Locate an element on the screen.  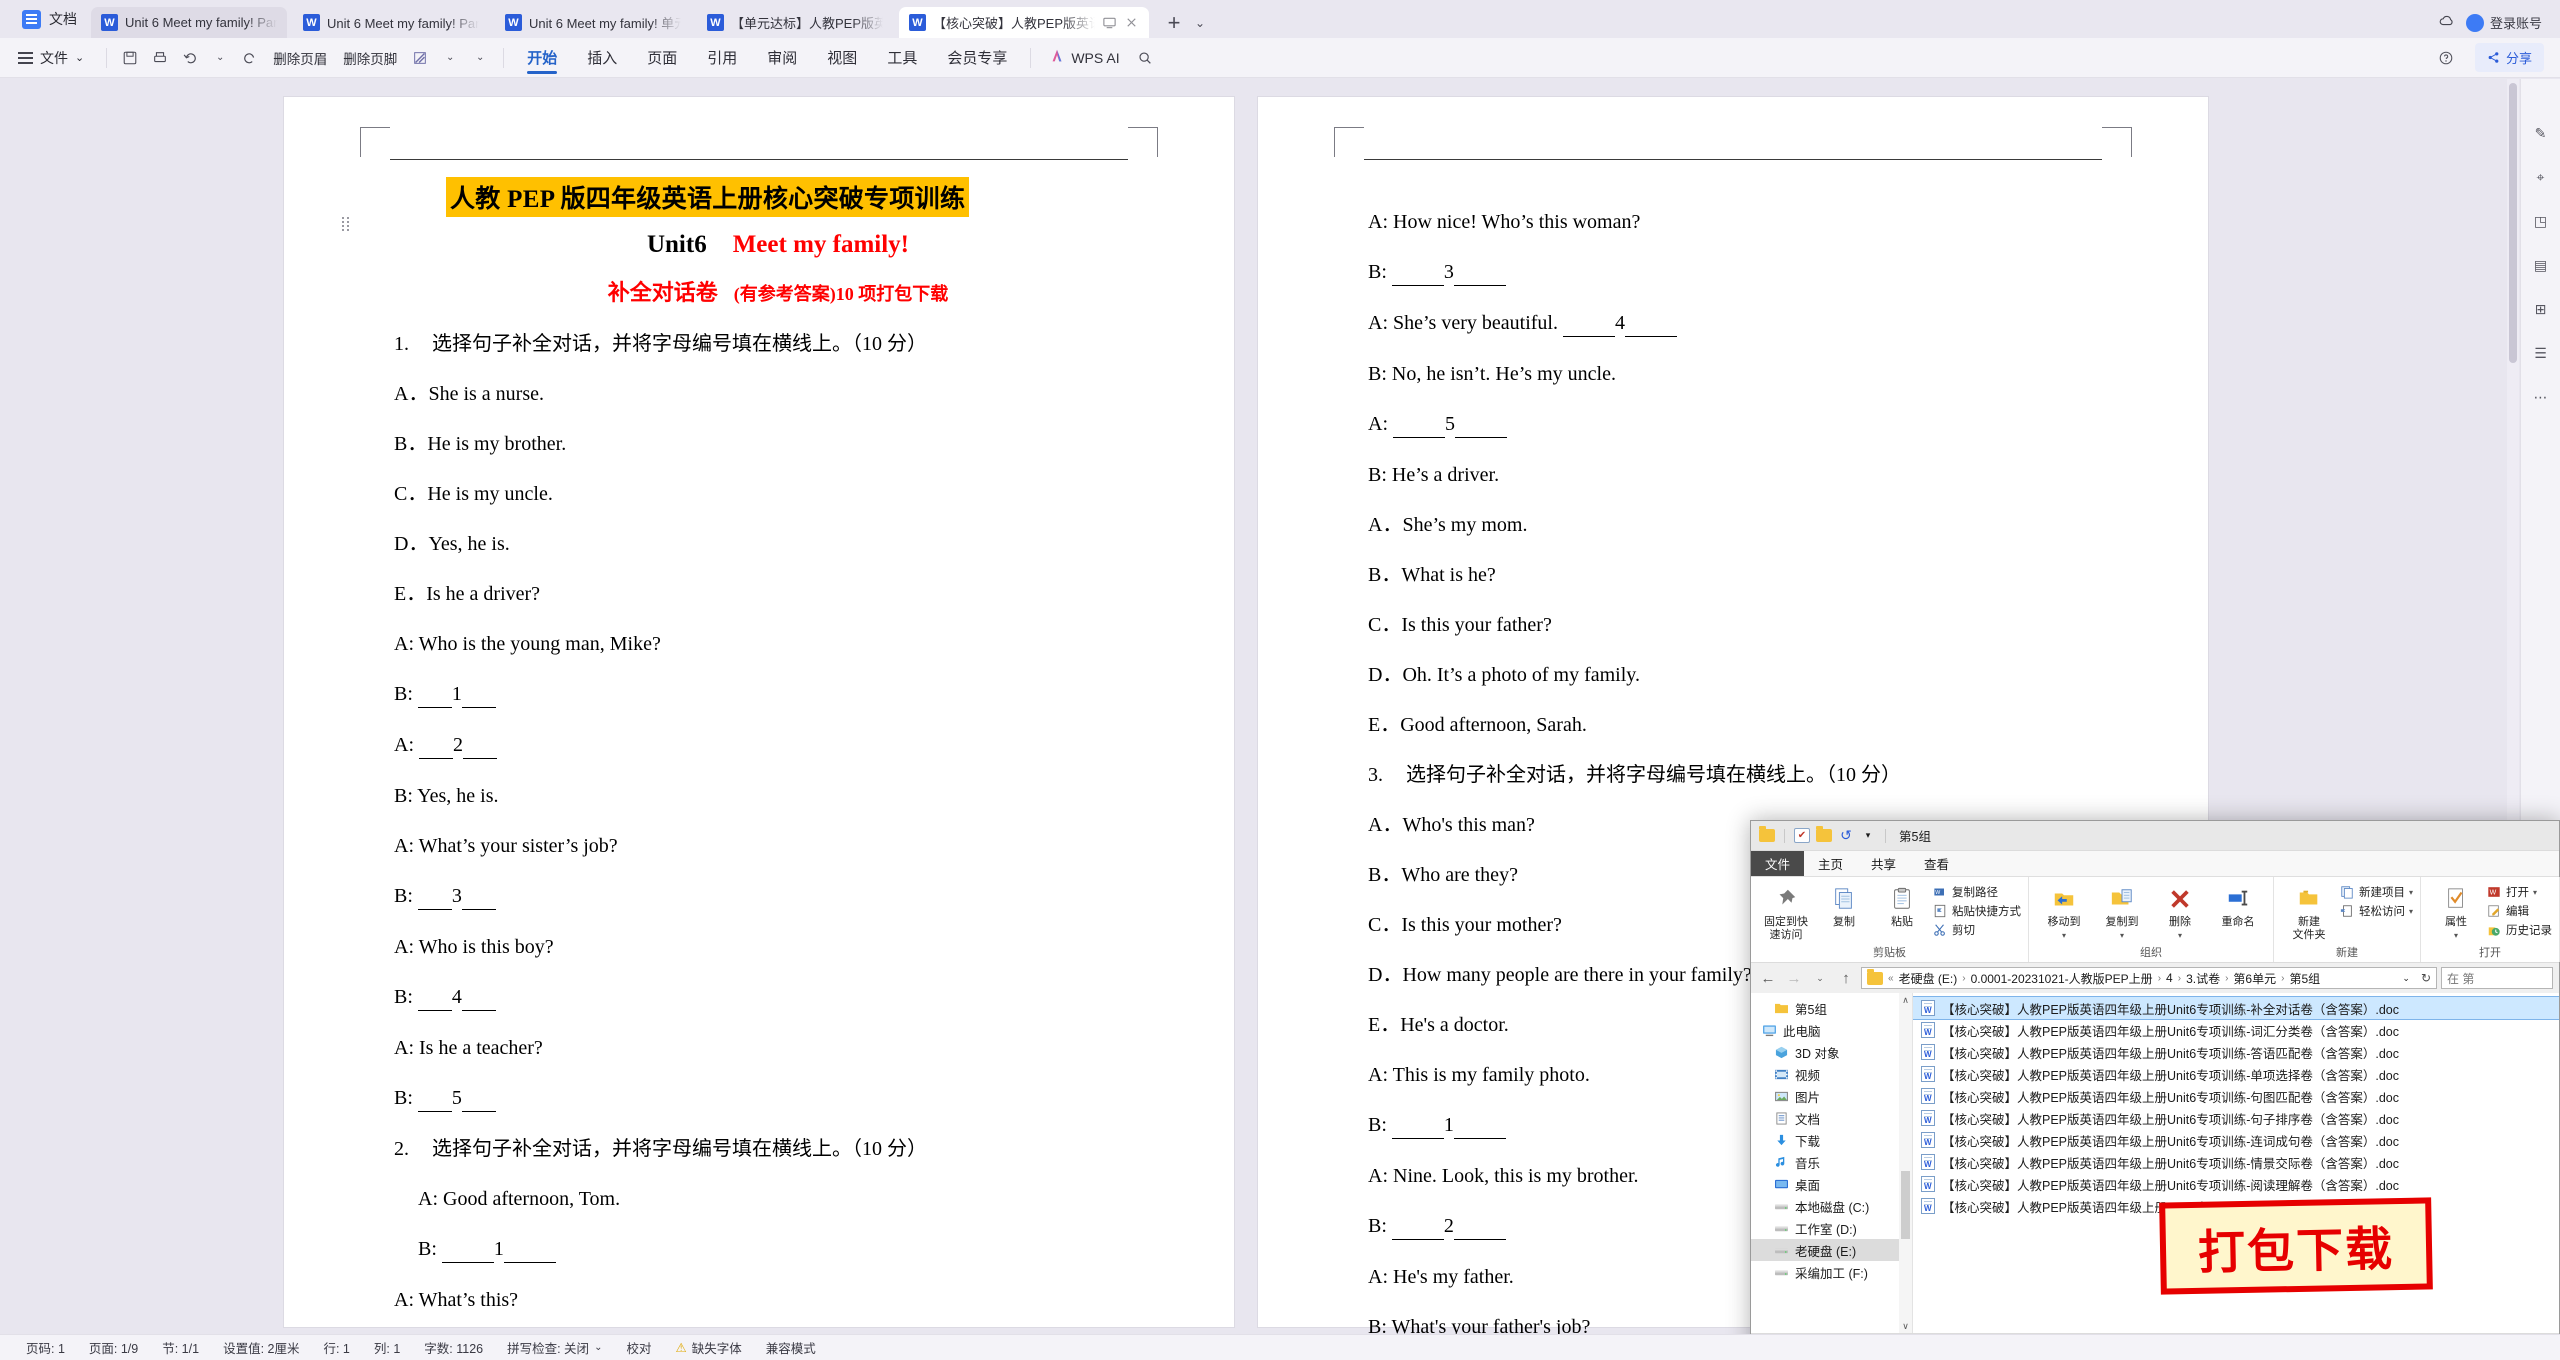
tab-insert: 插入 is located at coordinates (602, 58).